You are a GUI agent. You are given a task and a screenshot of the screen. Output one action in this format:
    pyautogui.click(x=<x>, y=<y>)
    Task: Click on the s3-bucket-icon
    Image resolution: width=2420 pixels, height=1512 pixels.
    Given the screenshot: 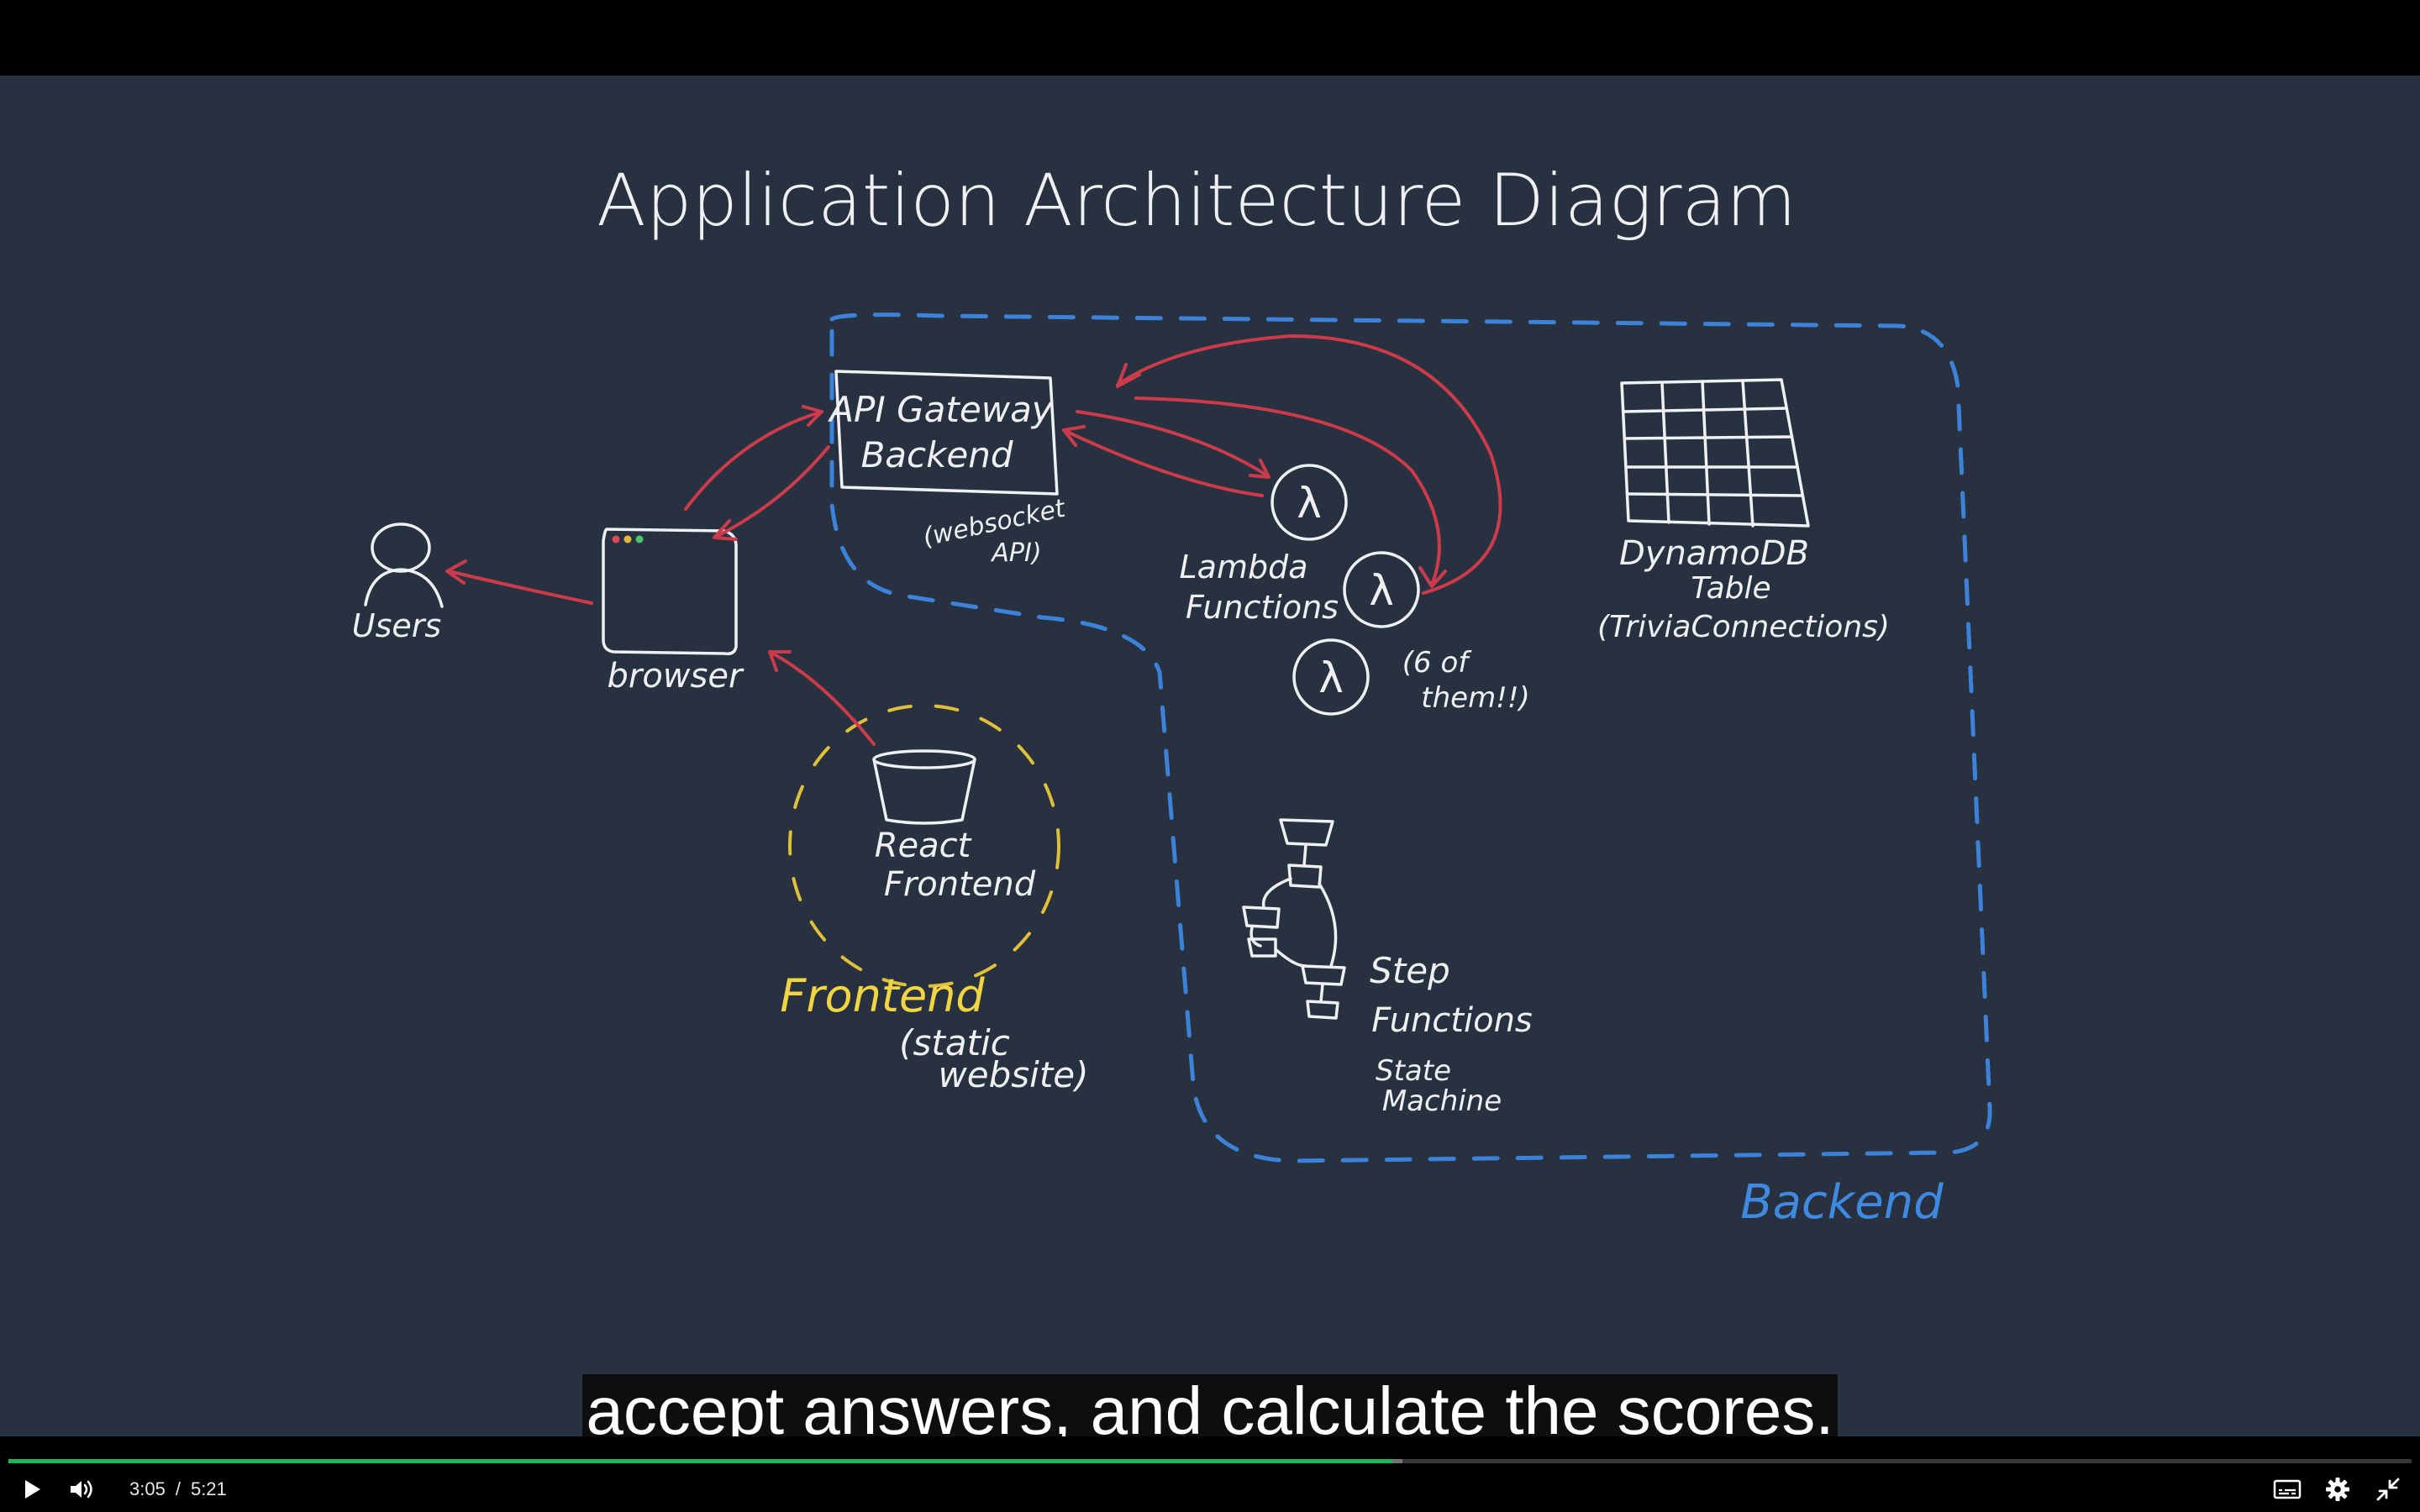 What is the action you would take?
    pyautogui.click(x=924, y=787)
    